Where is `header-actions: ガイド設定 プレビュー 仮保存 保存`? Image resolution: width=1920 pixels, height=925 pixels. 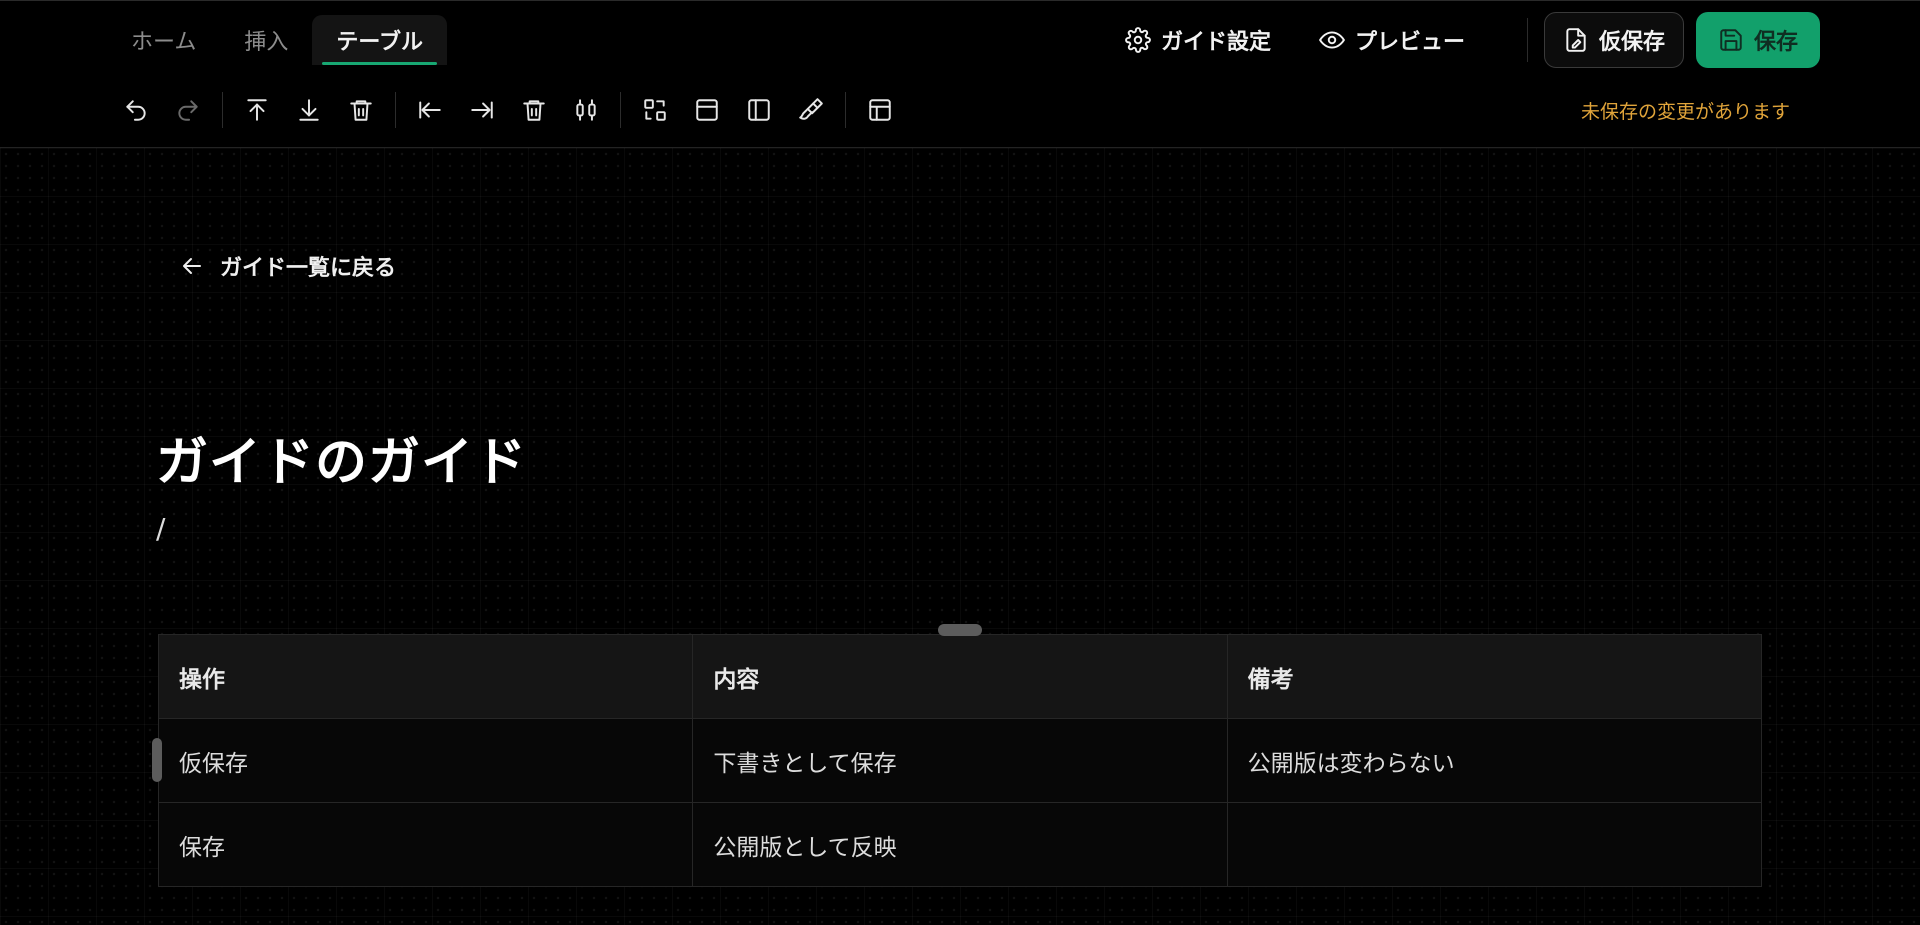 header-actions: ガイド設定 プレビュー 仮保存 保存 is located at coordinates (1460, 40).